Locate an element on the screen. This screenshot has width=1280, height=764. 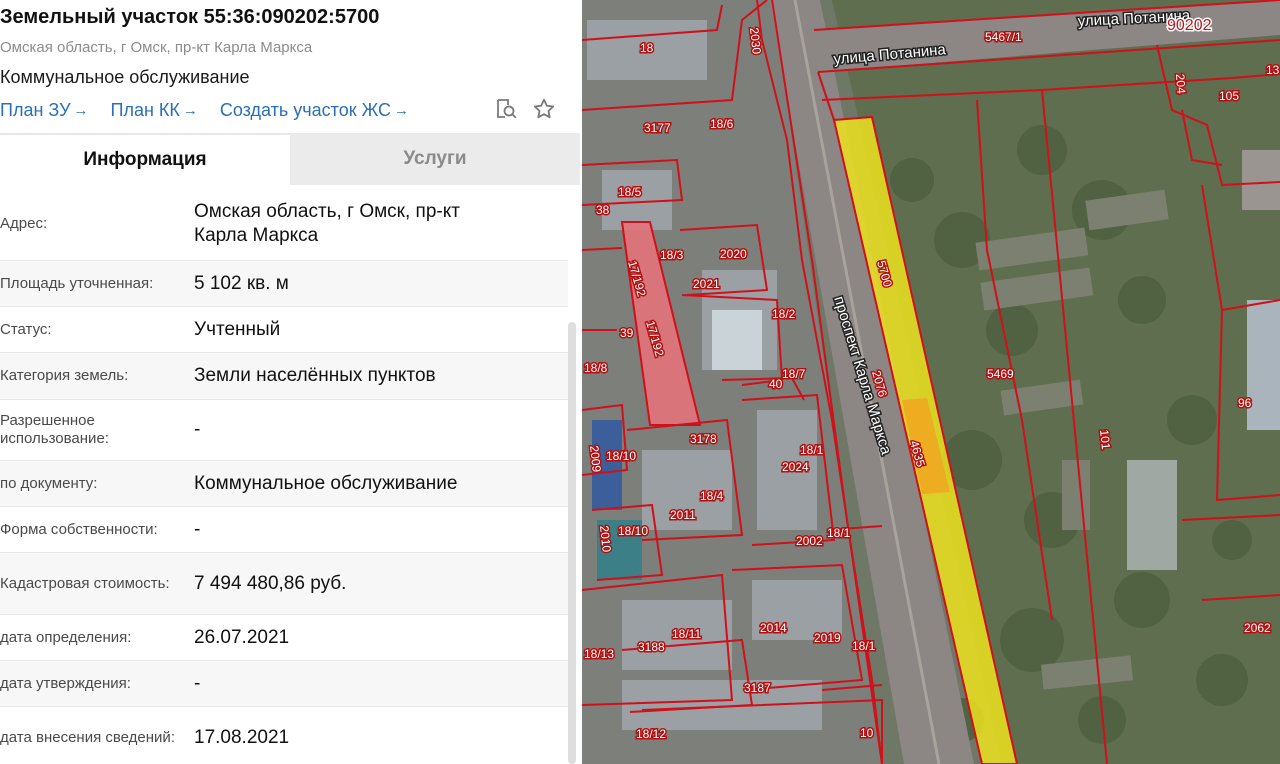
label-18-2: 18/2 is located at coordinates (784, 314).